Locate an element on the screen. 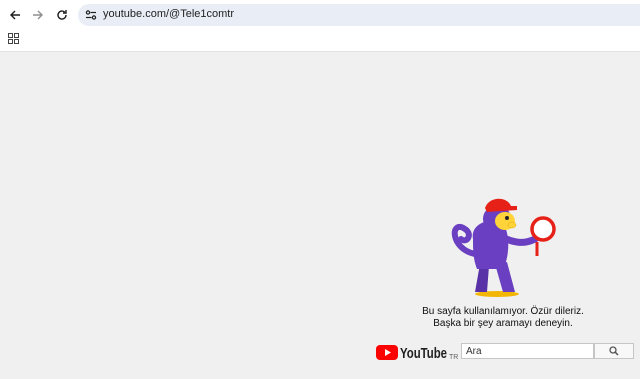 The image size is (640, 379). bookmarks-bar is located at coordinates (320, 41).